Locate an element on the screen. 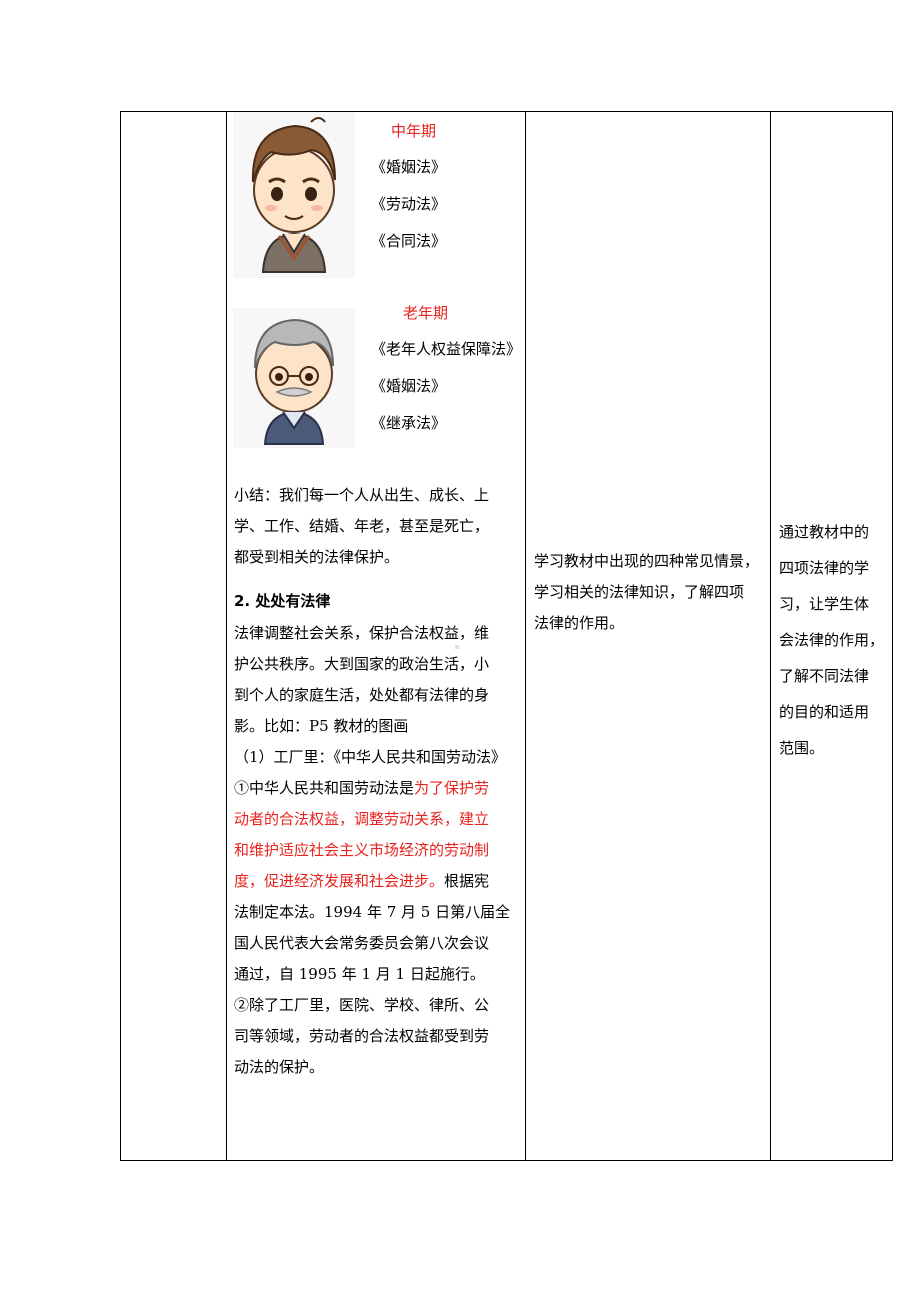  old-age-block: 老年期 《老年人权益保障法》 《婚姻法》 《继承法》 is located at coordinates (378, 387).